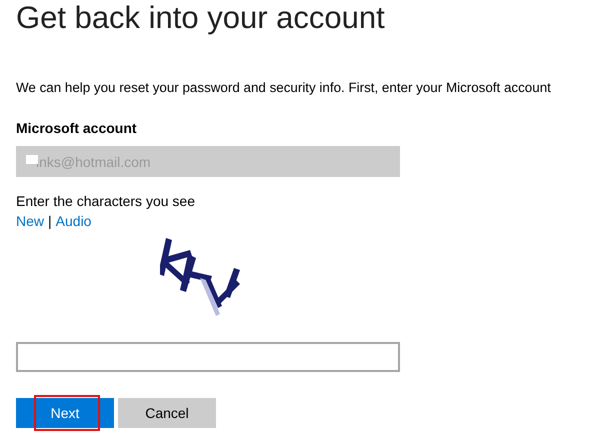  What do you see at coordinates (106, 201) in the screenshot?
I see `captcha-prompt: Enter the characters you see` at bounding box center [106, 201].